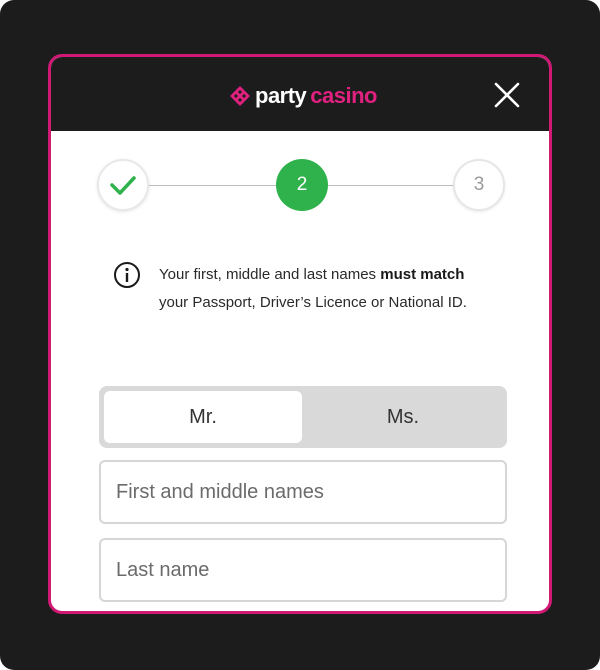 This screenshot has width=600, height=670. I want to click on close-icon, so click(507, 95).